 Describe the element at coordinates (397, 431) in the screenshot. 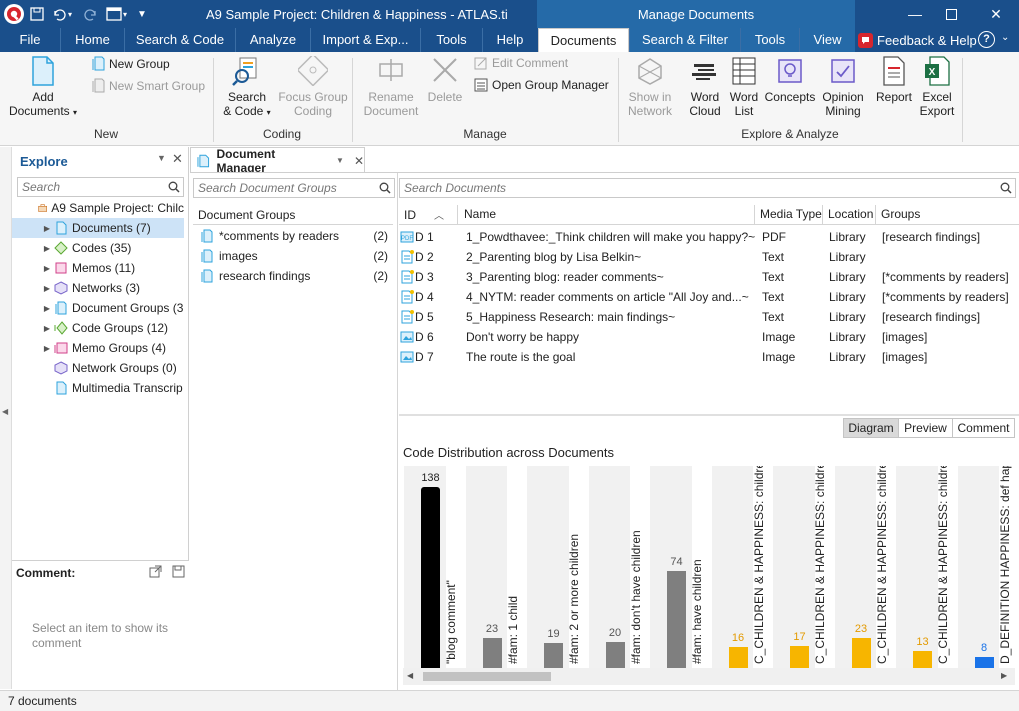

I see `groups-pane-divider` at that location.